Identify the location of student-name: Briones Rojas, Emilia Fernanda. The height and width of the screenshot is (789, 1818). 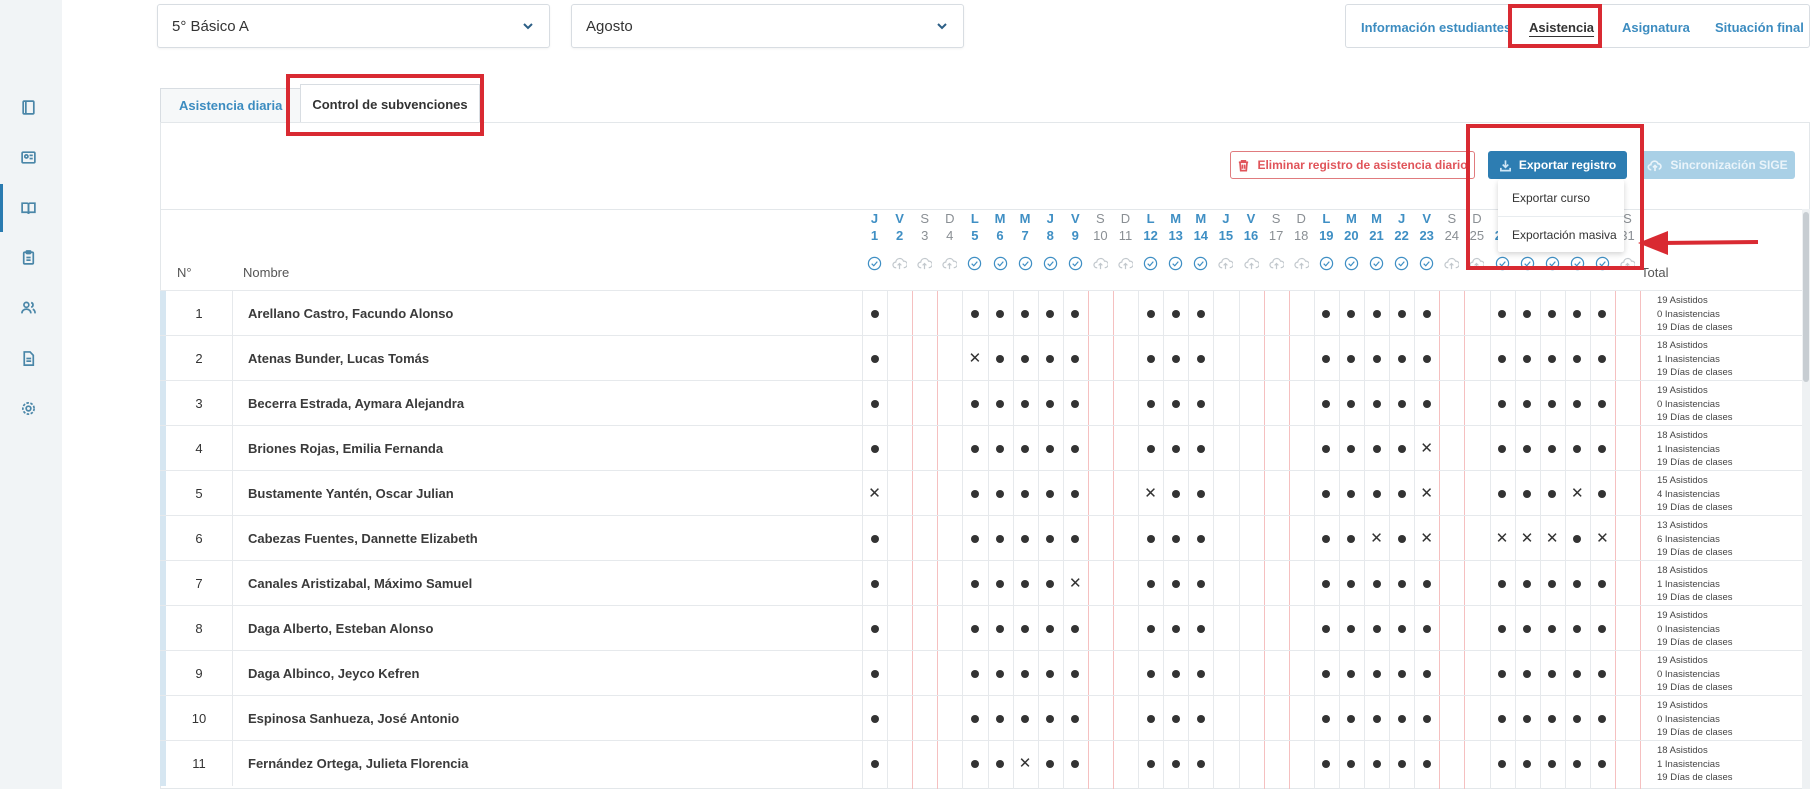
(345, 448).